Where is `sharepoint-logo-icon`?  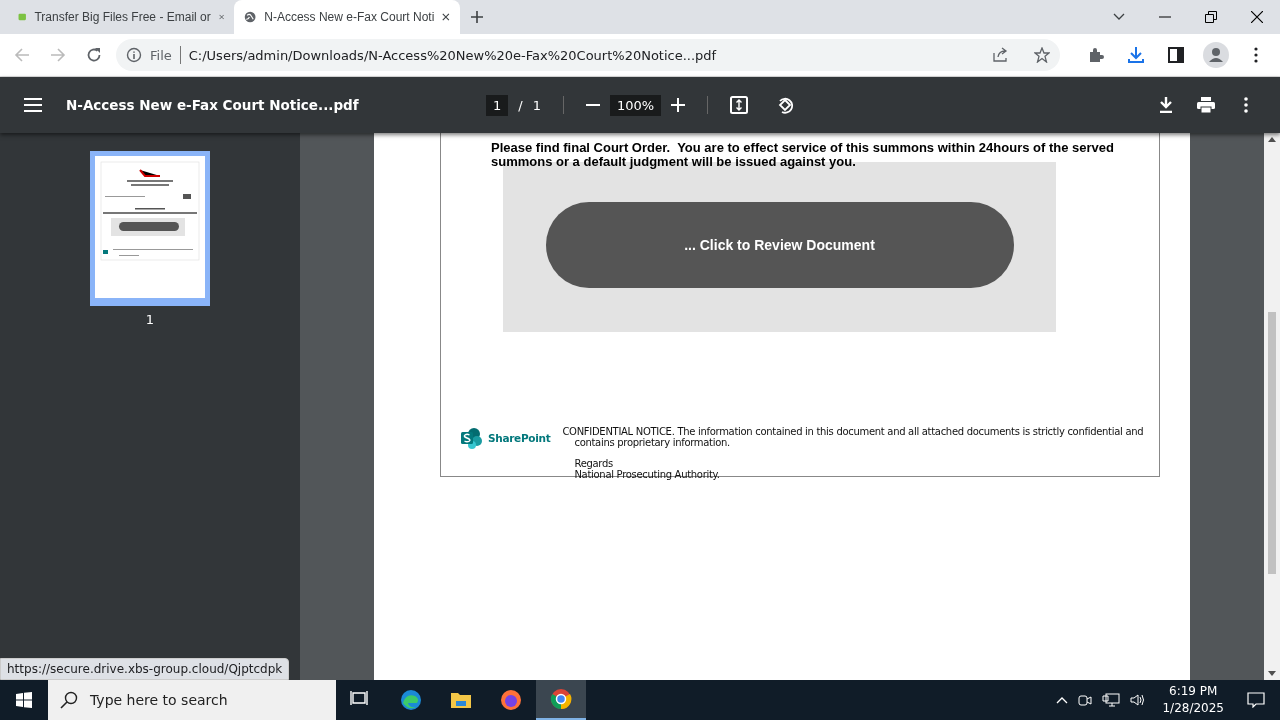 sharepoint-logo-icon is located at coordinates (472, 438).